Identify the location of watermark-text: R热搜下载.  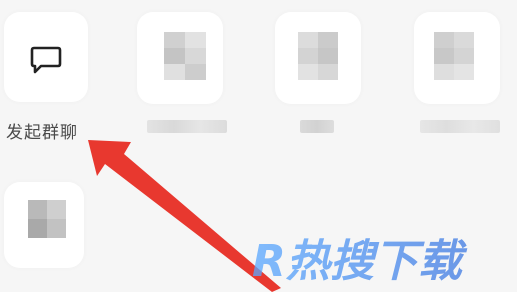
(360, 261).